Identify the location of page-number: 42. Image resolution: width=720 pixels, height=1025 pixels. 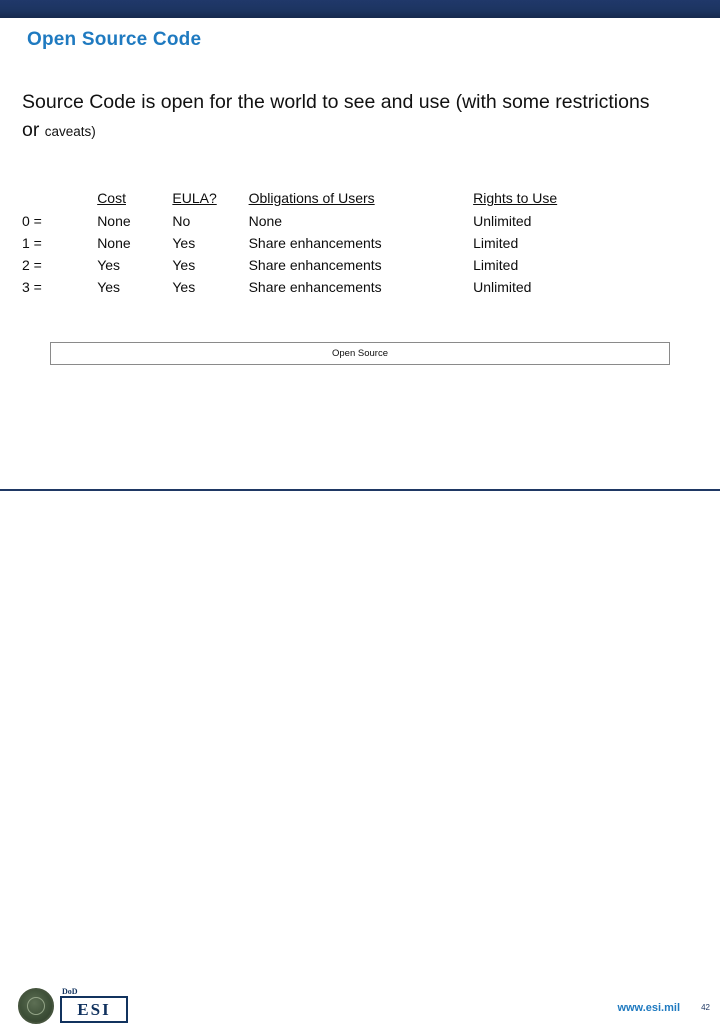
(705, 1007).